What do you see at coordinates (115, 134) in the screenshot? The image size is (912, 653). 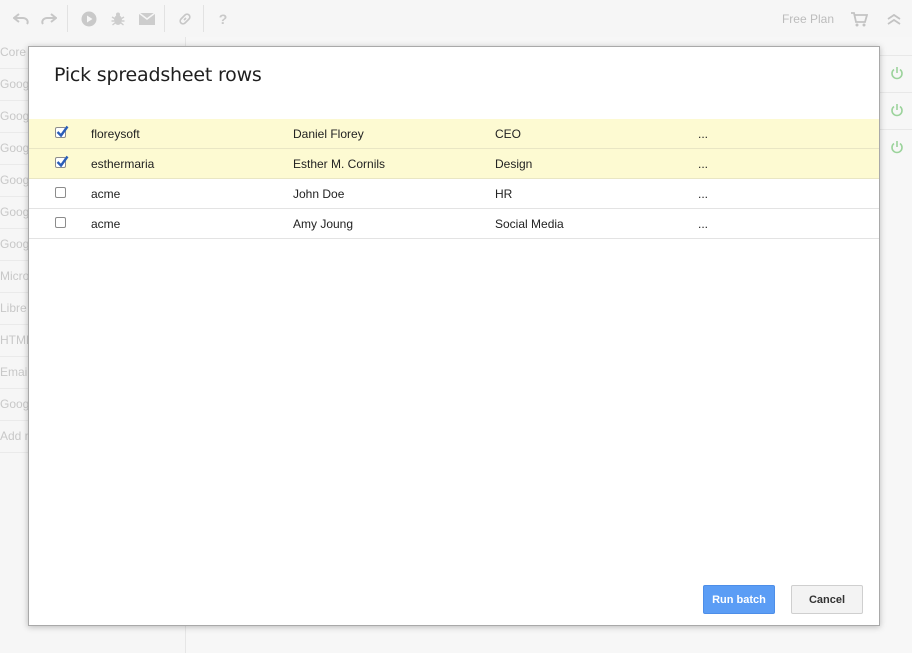 I see `cell-username: floreysoft` at bounding box center [115, 134].